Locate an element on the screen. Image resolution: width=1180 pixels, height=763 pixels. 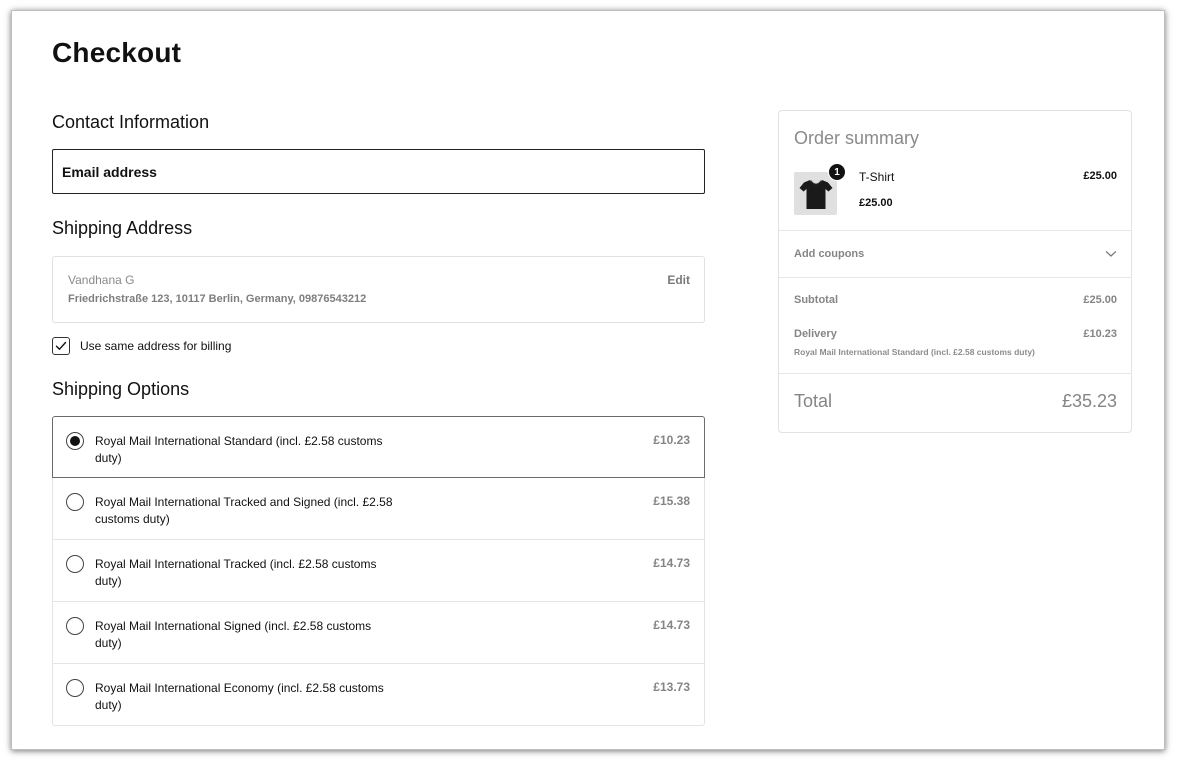
item-total-price: £25.00 is located at coordinates (1100, 176).